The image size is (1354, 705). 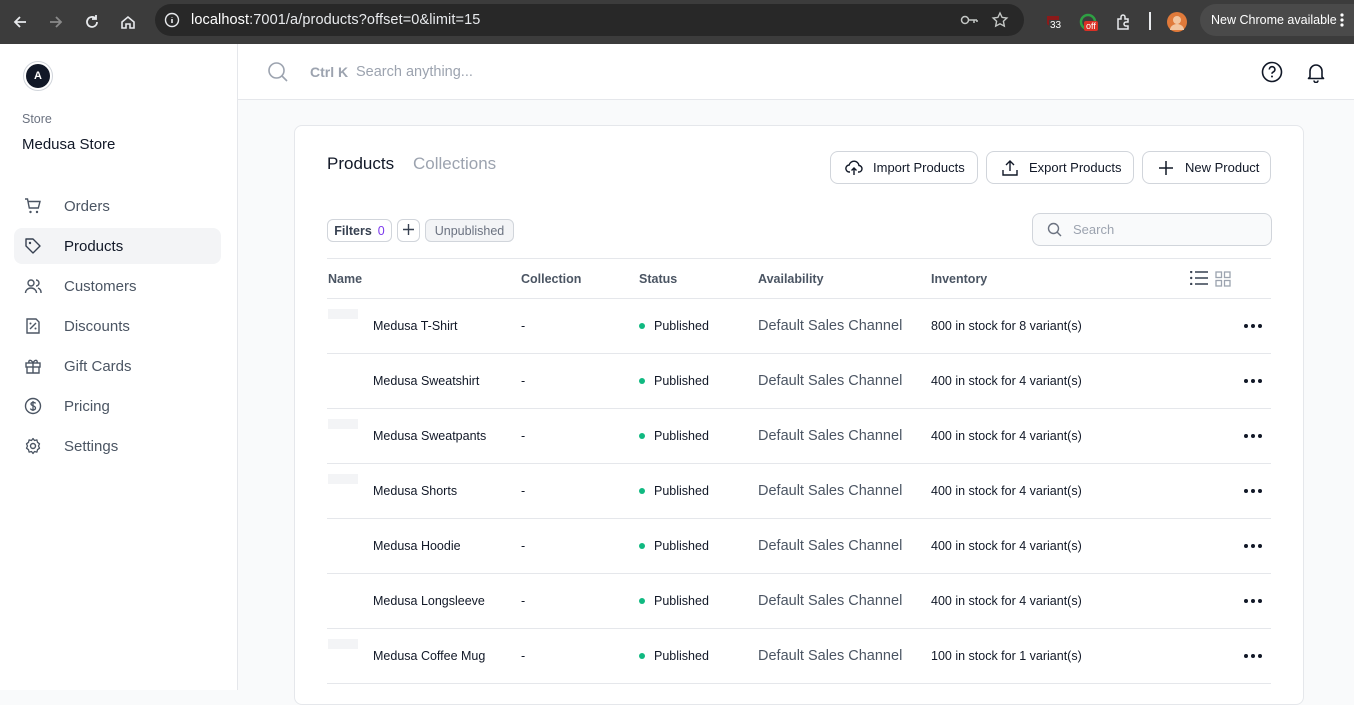 What do you see at coordinates (33, 286) in the screenshot?
I see `users-icon` at bounding box center [33, 286].